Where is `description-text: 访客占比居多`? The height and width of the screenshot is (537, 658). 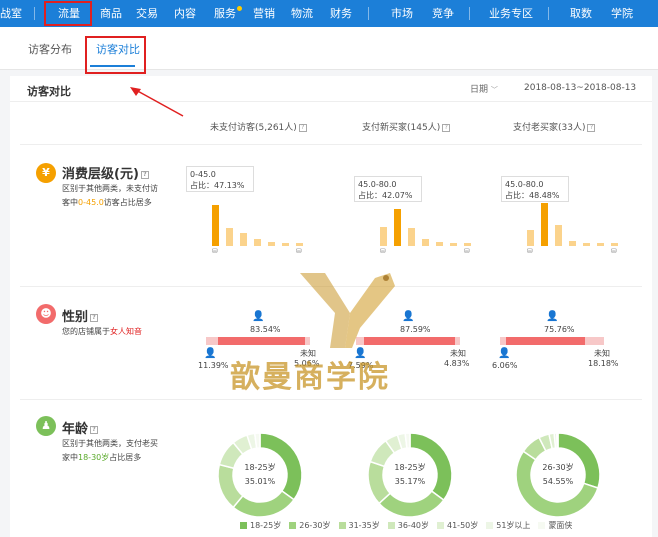 description-text: 访客占比居多 is located at coordinates (127, 202).